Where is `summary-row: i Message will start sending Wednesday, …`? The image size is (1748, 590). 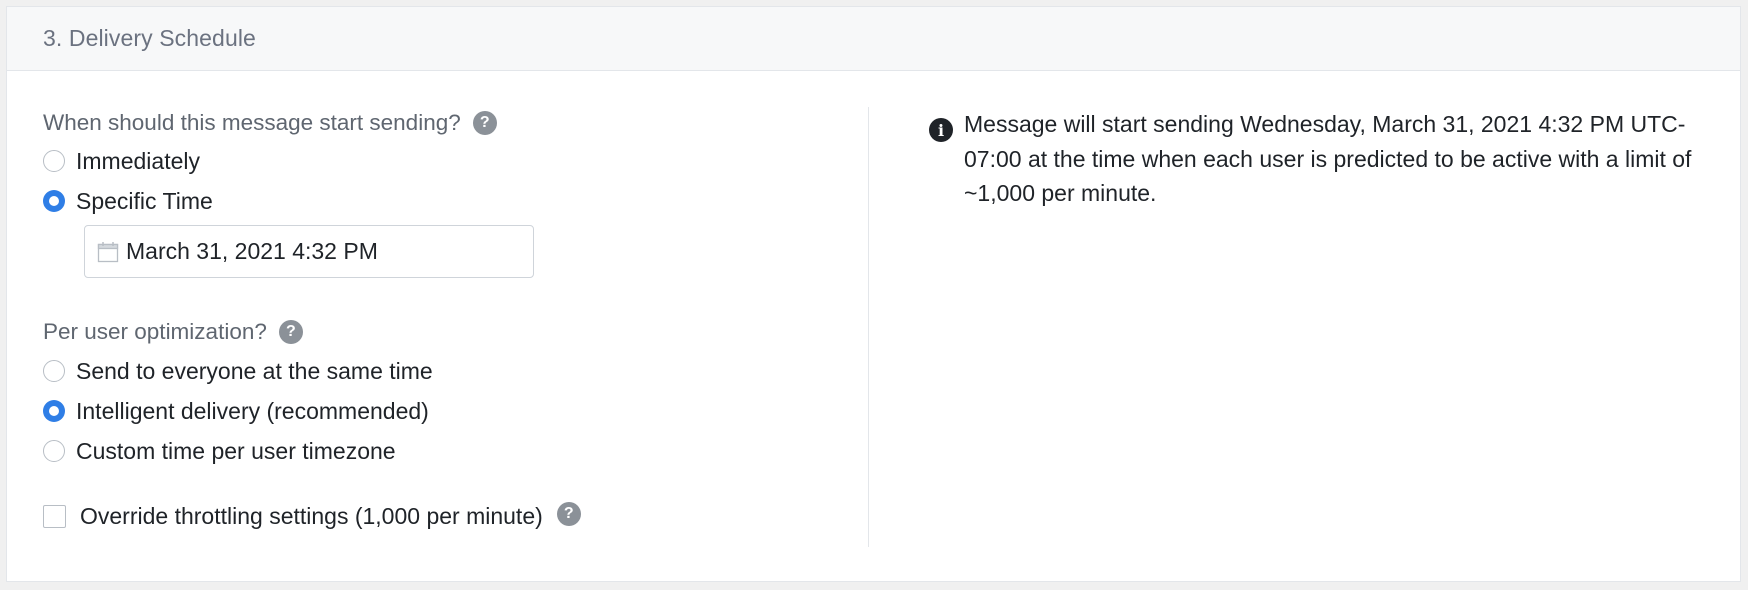
summary-row: i Message will start sending Wednesday, … is located at coordinates (1319, 159).